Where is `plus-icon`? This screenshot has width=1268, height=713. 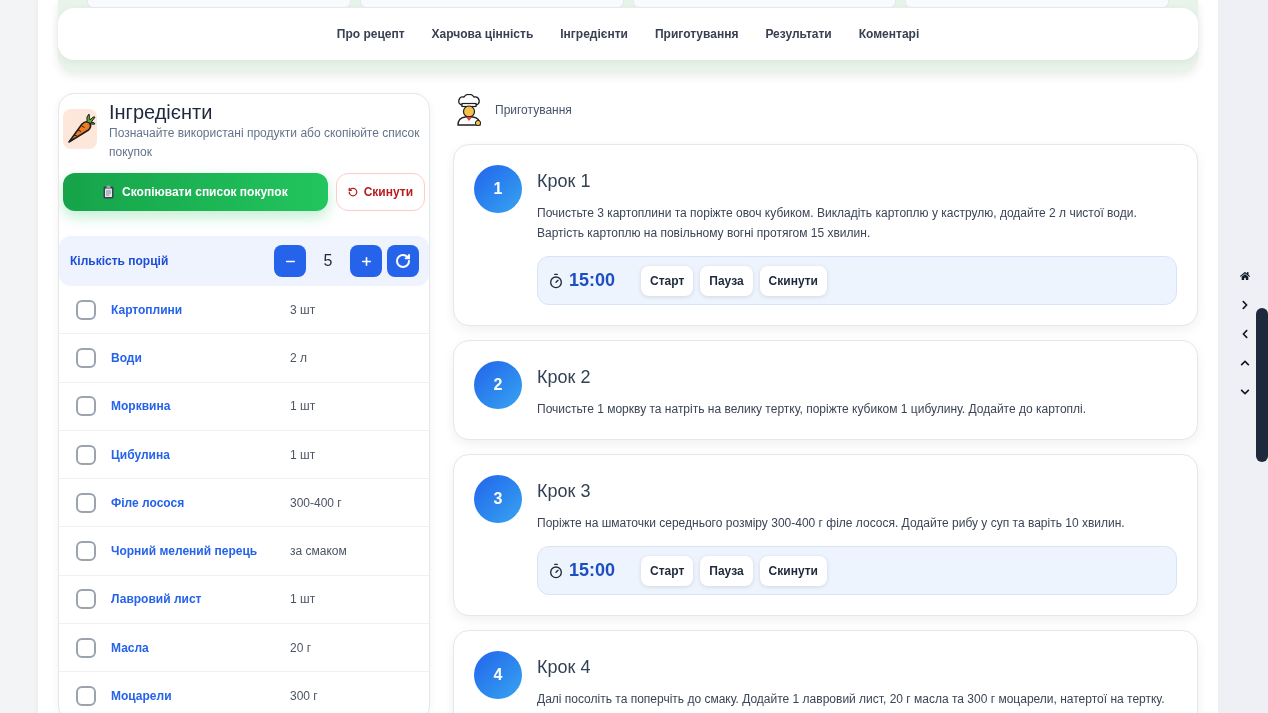 plus-icon is located at coordinates (366, 261).